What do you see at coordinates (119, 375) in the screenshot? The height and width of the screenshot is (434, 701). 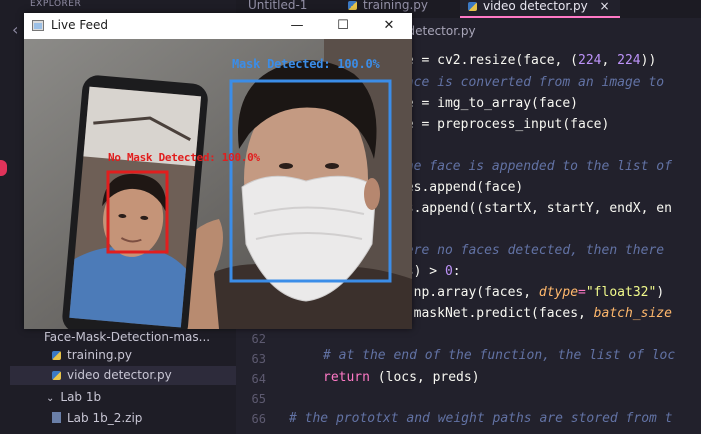 I see `tree-item-label: video detector.py` at bounding box center [119, 375].